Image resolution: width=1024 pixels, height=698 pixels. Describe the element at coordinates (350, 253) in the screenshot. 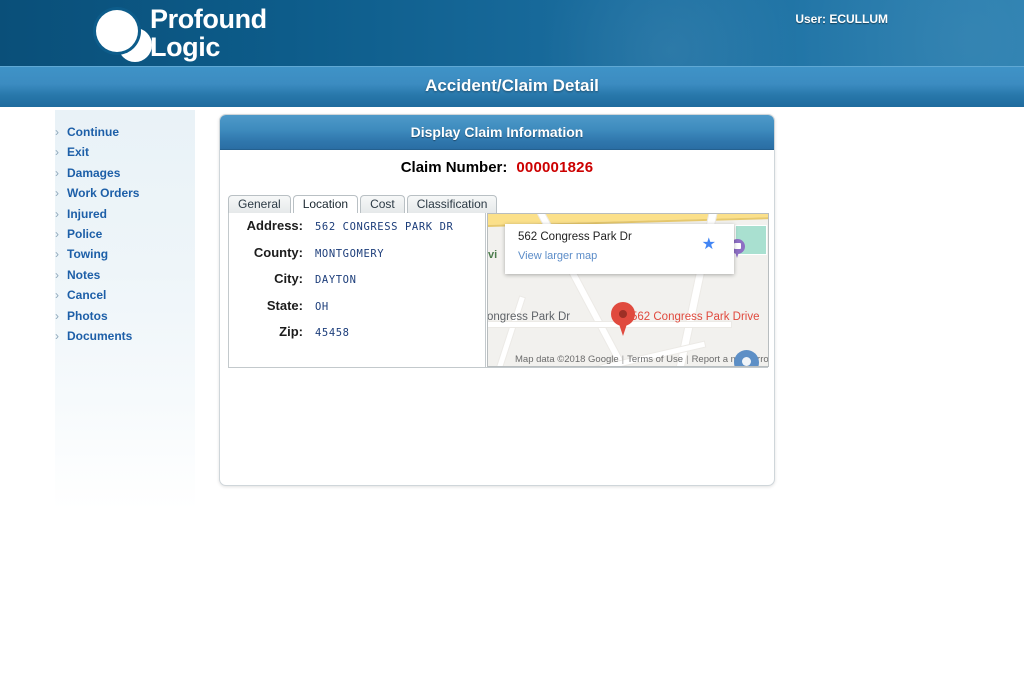

I see `field-value-county: MONTGOMERY` at that location.